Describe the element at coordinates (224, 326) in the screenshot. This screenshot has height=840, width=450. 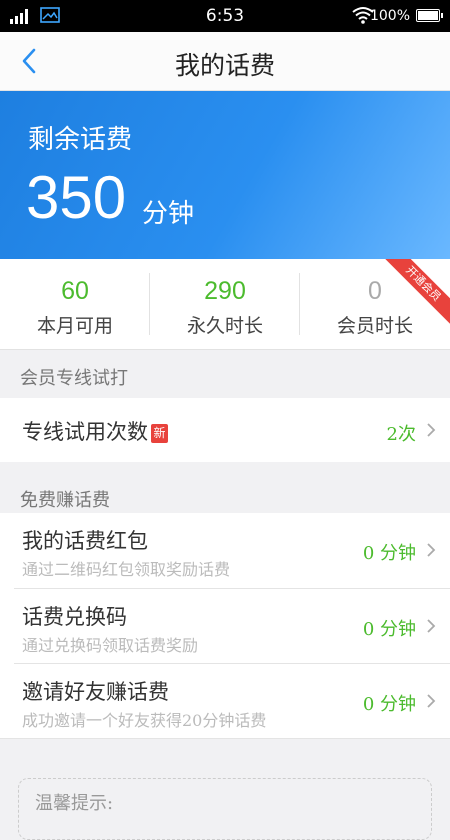
I see `stat-permanent-caption: 永久时长` at that location.